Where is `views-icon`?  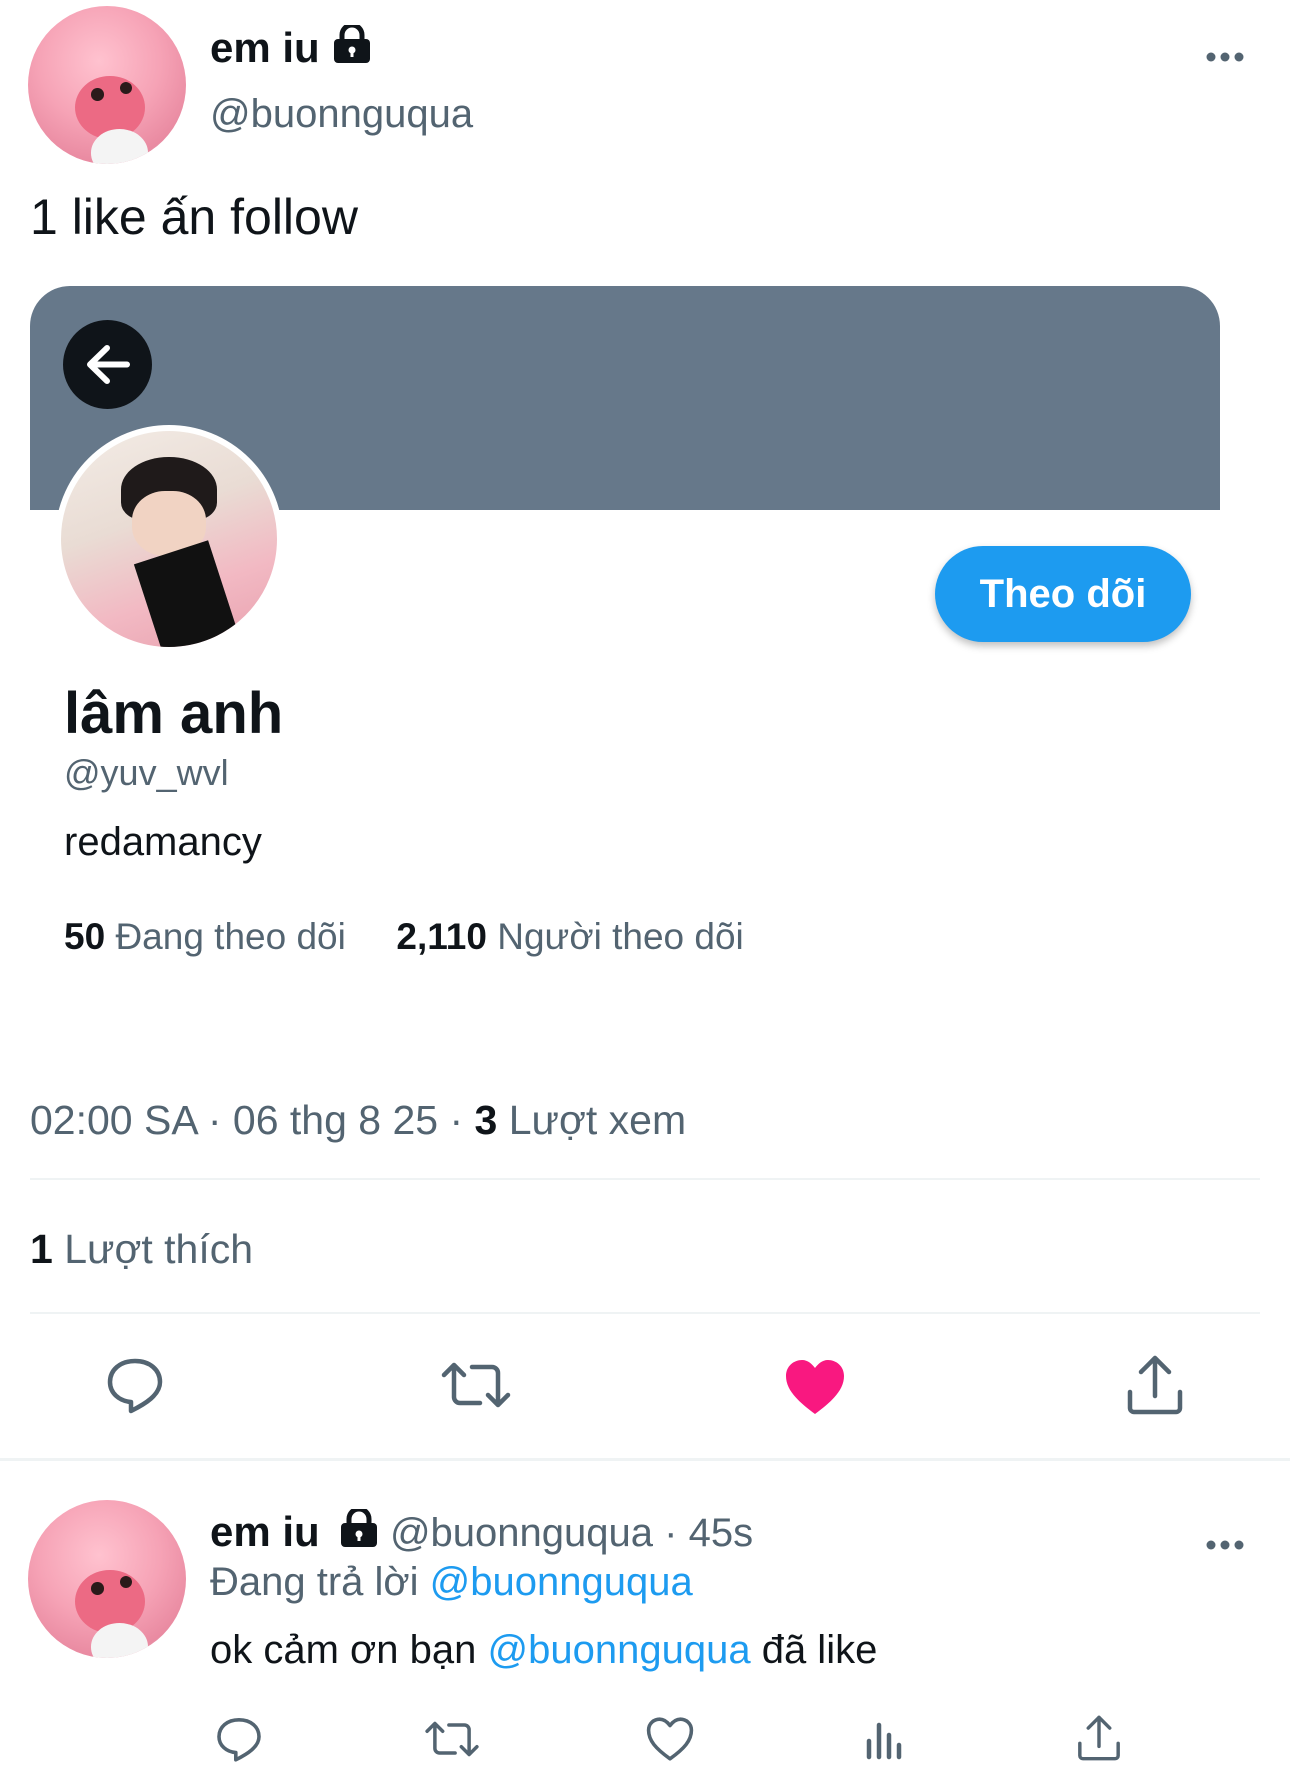
views-icon is located at coordinates (884, 1741).